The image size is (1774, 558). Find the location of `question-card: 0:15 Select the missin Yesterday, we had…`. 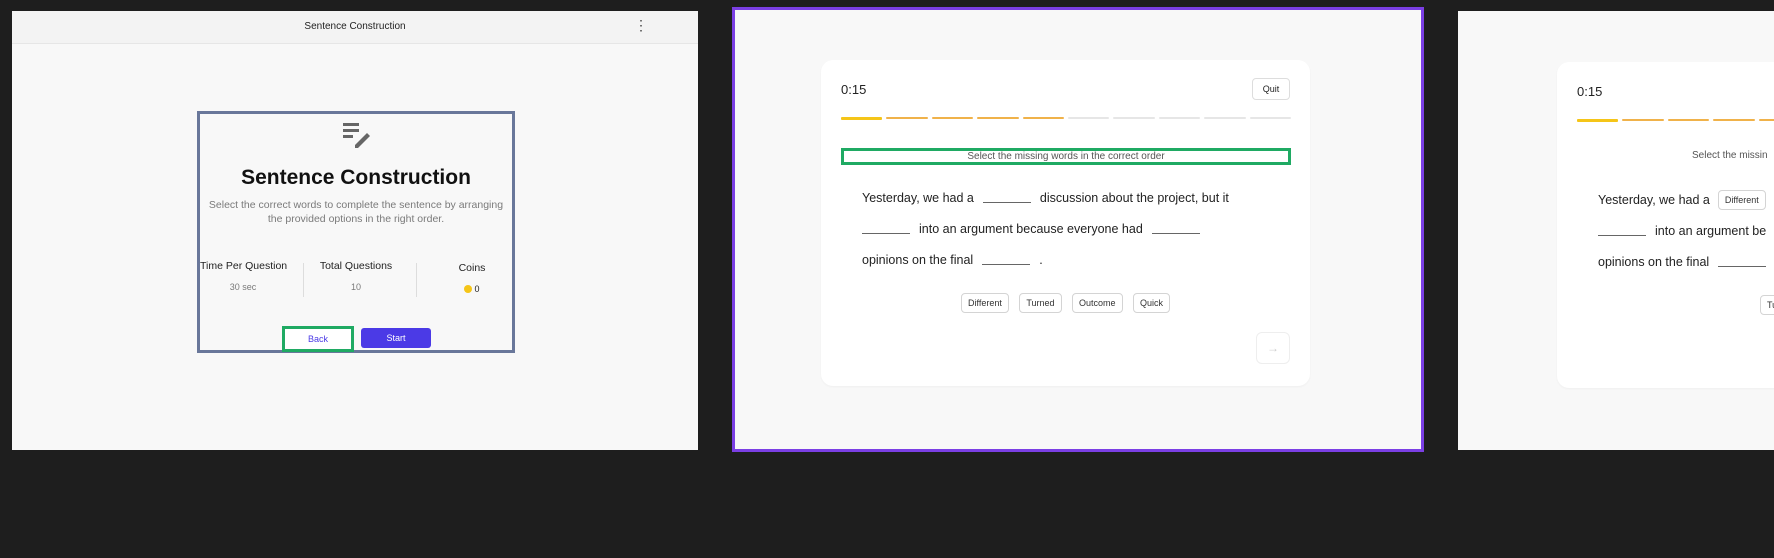

question-card: 0:15 Select the missin Yesterday, we had… is located at coordinates (1665, 225).